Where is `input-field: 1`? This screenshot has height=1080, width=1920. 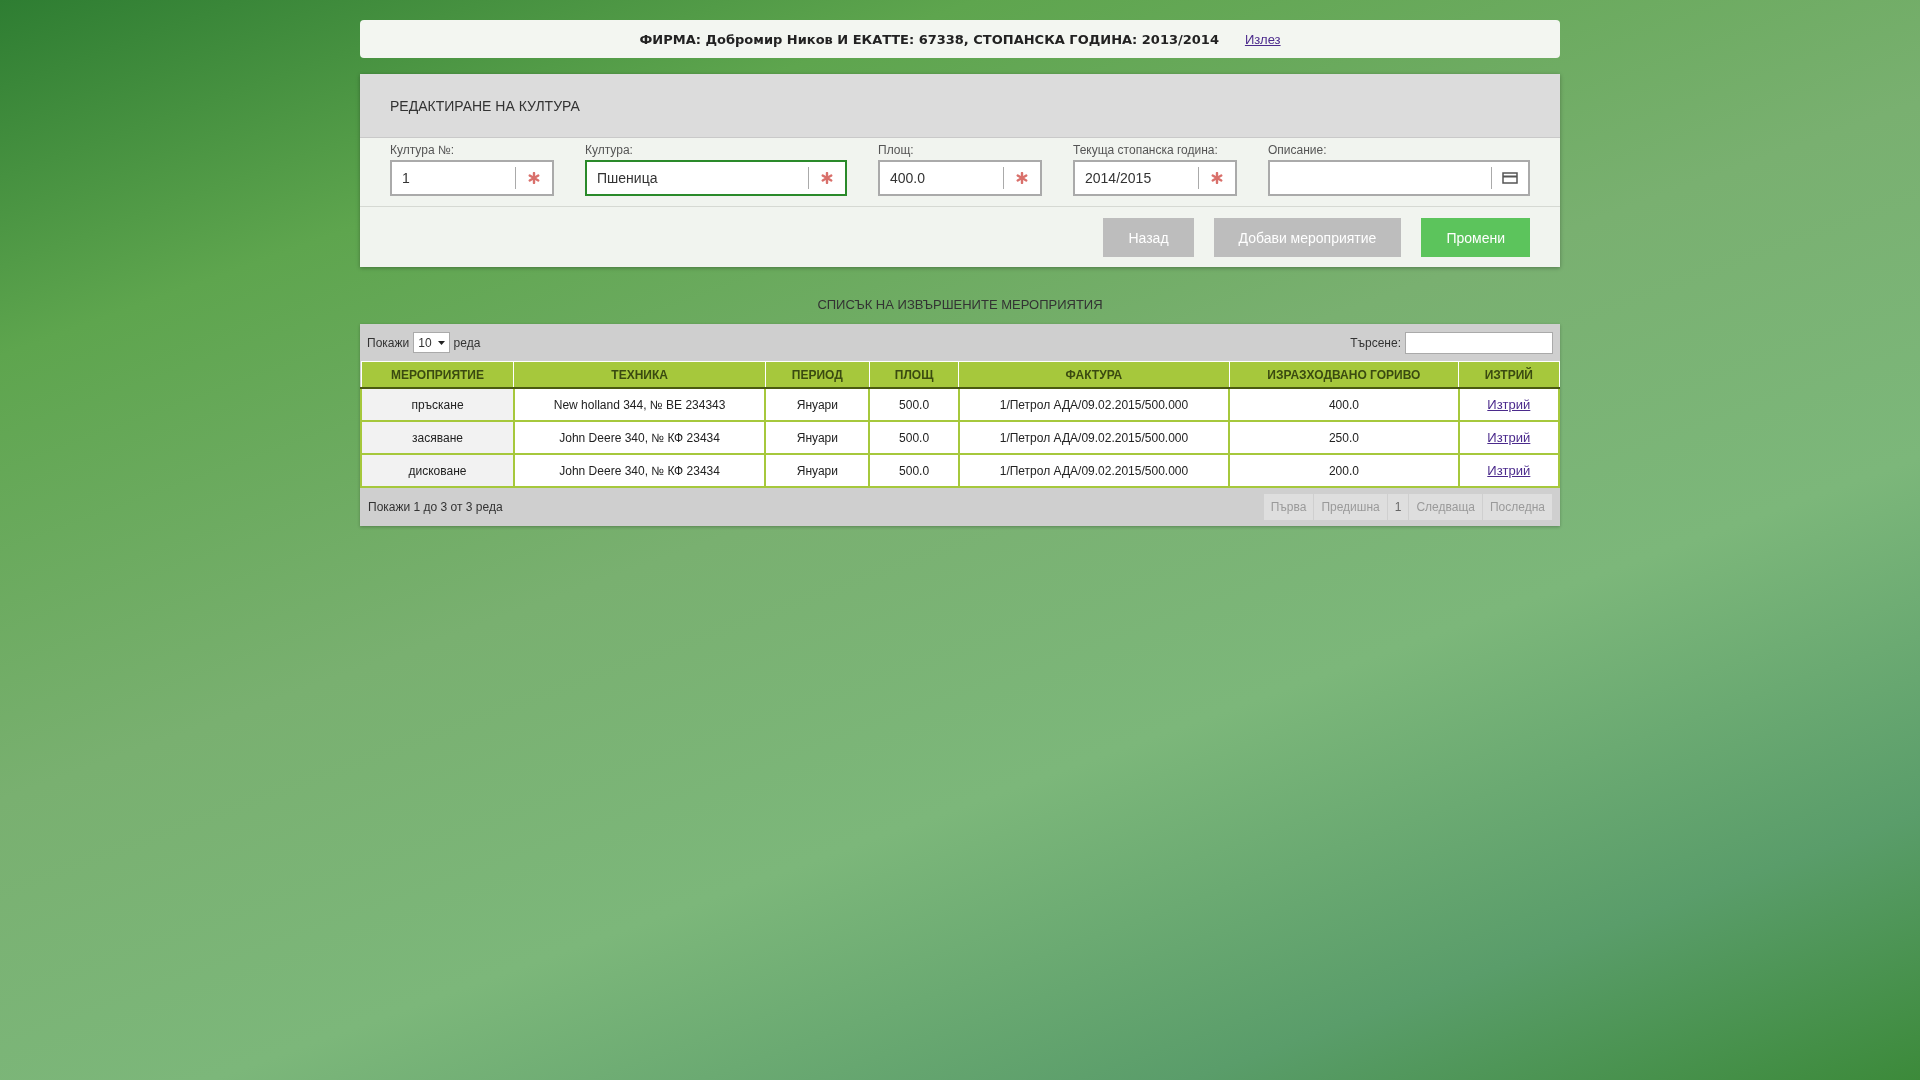 input-field: 1 is located at coordinates (472, 178).